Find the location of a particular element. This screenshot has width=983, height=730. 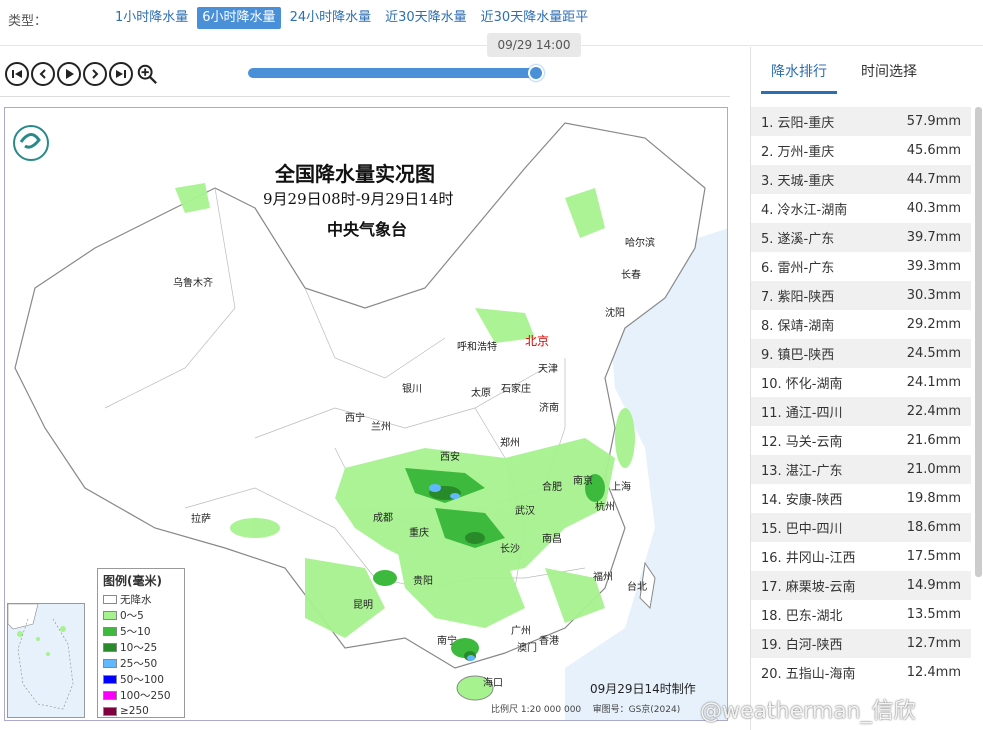

zoom-button is located at coordinates (147, 74).